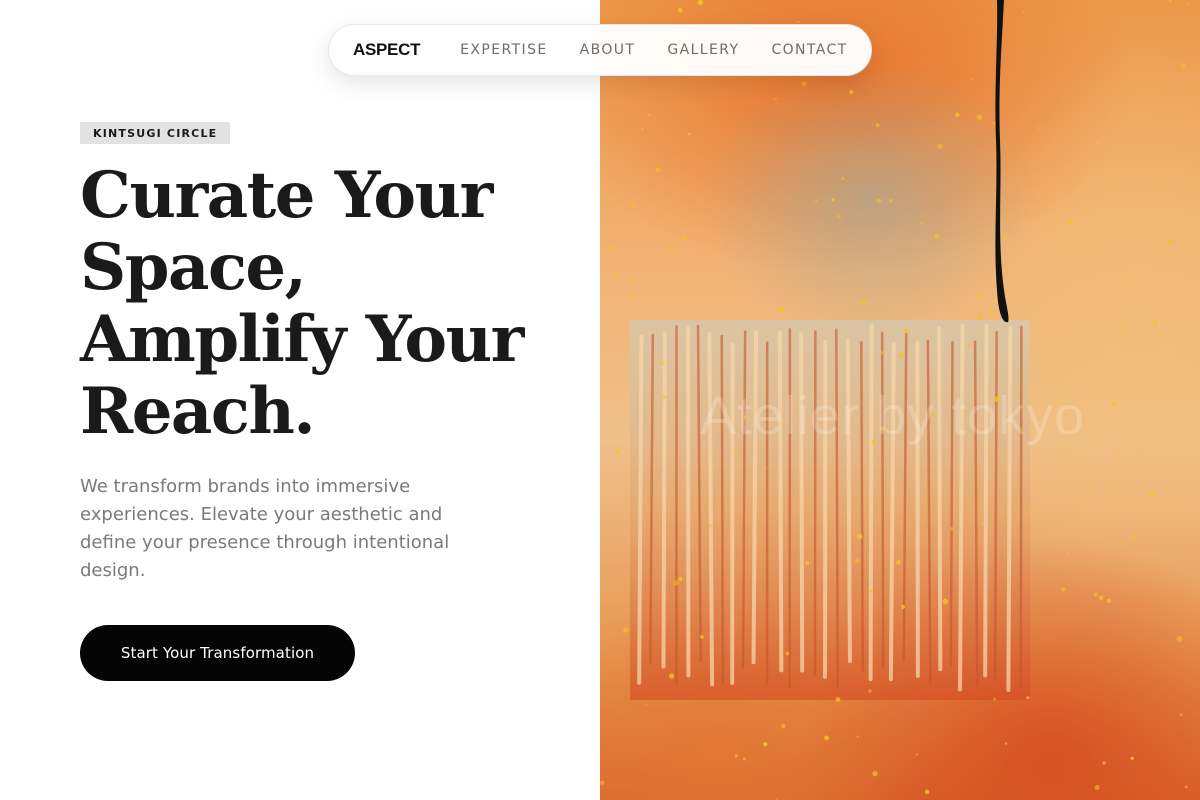 The width and height of the screenshot is (1200, 800). What do you see at coordinates (302, 339) in the screenshot?
I see `headline-line: Amplify Your` at bounding box center [302, 339].